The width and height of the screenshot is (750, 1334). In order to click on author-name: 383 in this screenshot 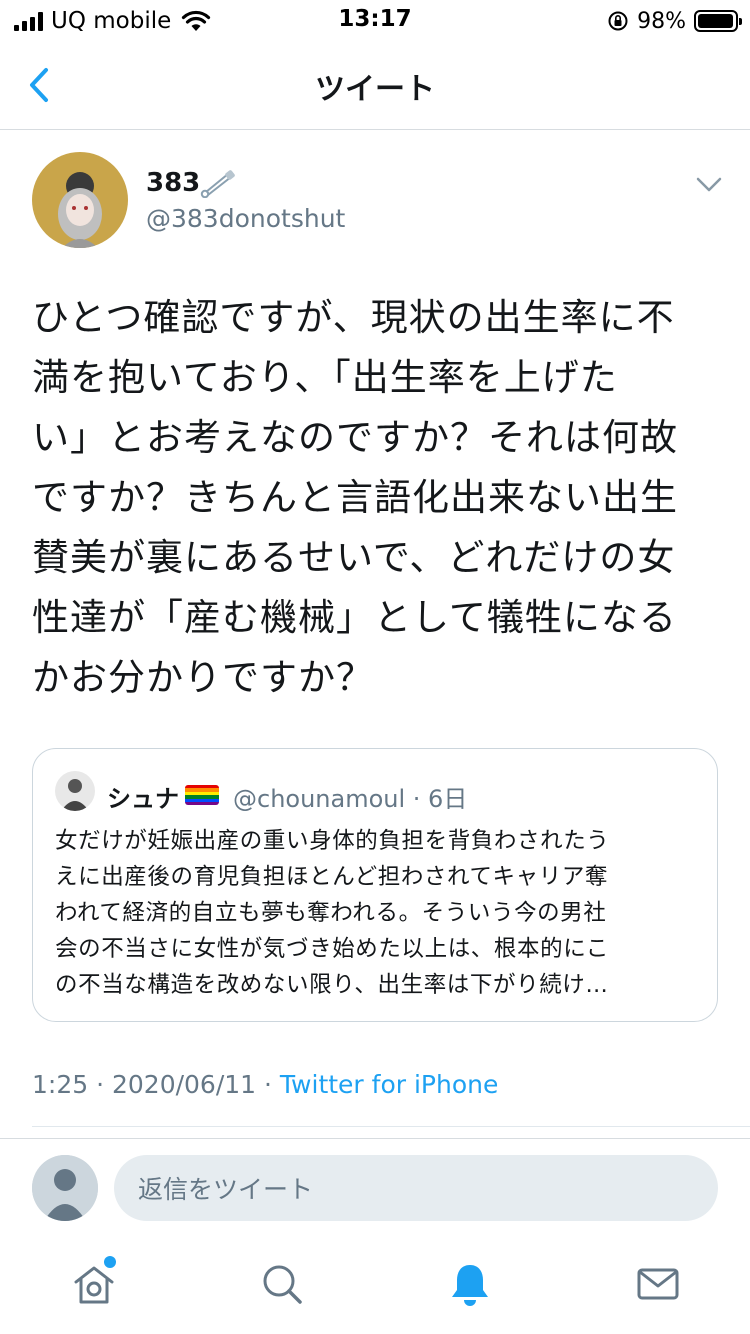, I will do `click(173, 183)`.